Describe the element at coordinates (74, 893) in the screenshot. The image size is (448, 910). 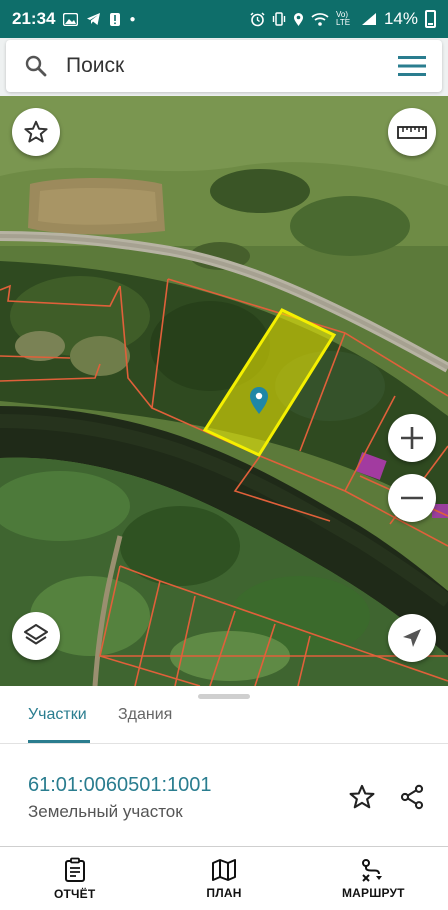
I see `nav-report-label: ОТЧЁТ` at that location.